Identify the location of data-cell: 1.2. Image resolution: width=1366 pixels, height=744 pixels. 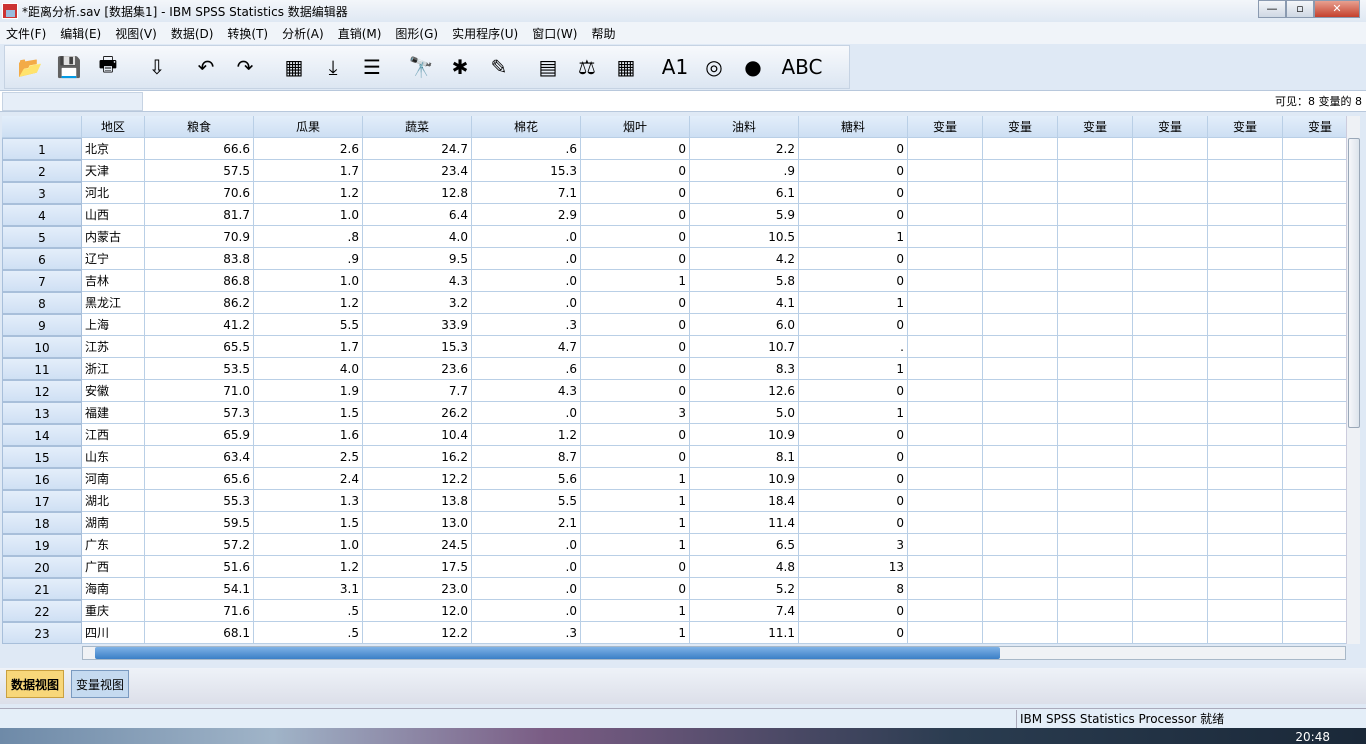
(308, 303).